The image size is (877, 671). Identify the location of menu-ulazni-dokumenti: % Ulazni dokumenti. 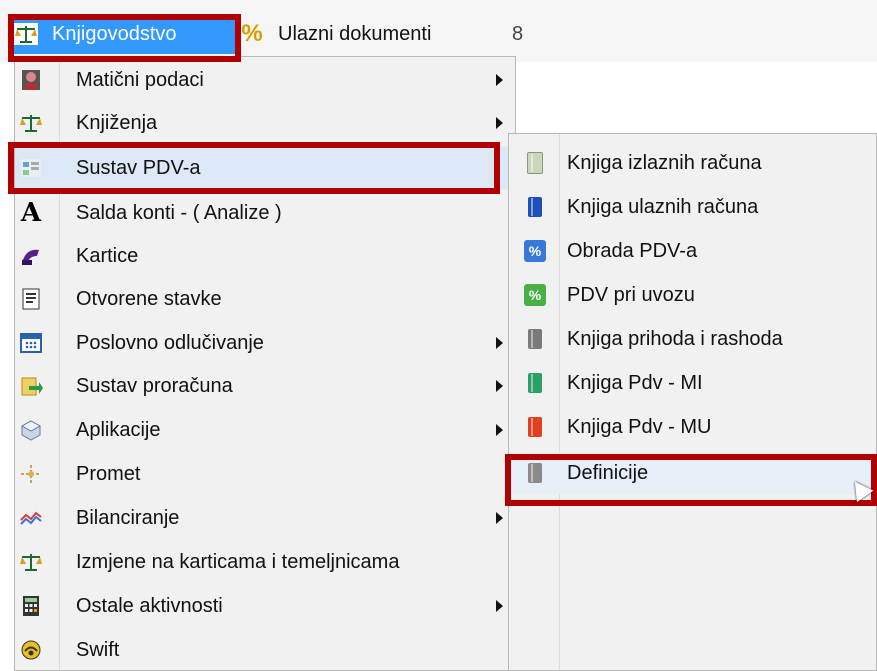
(380, 34).